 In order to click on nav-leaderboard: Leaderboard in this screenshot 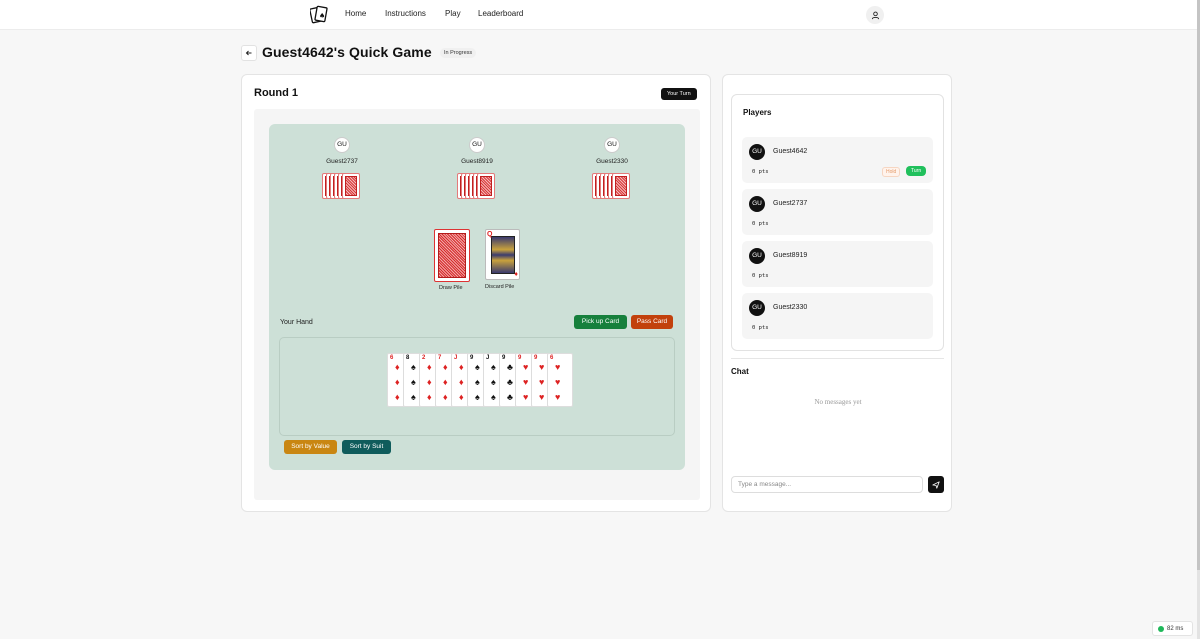, I will do `click(500, 13)`.